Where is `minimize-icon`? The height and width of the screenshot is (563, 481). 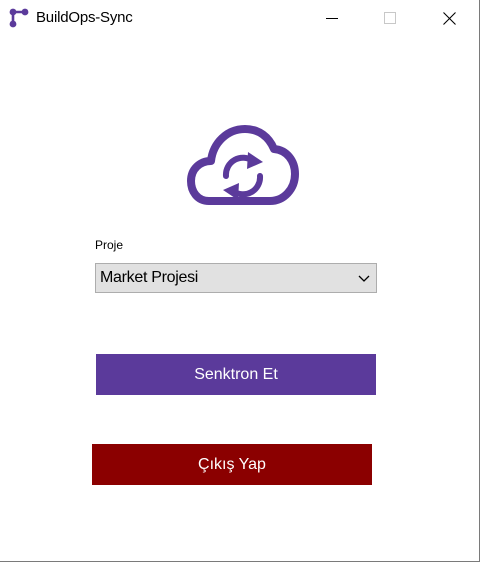 minimize-icon is located at coordinates (332, 18).